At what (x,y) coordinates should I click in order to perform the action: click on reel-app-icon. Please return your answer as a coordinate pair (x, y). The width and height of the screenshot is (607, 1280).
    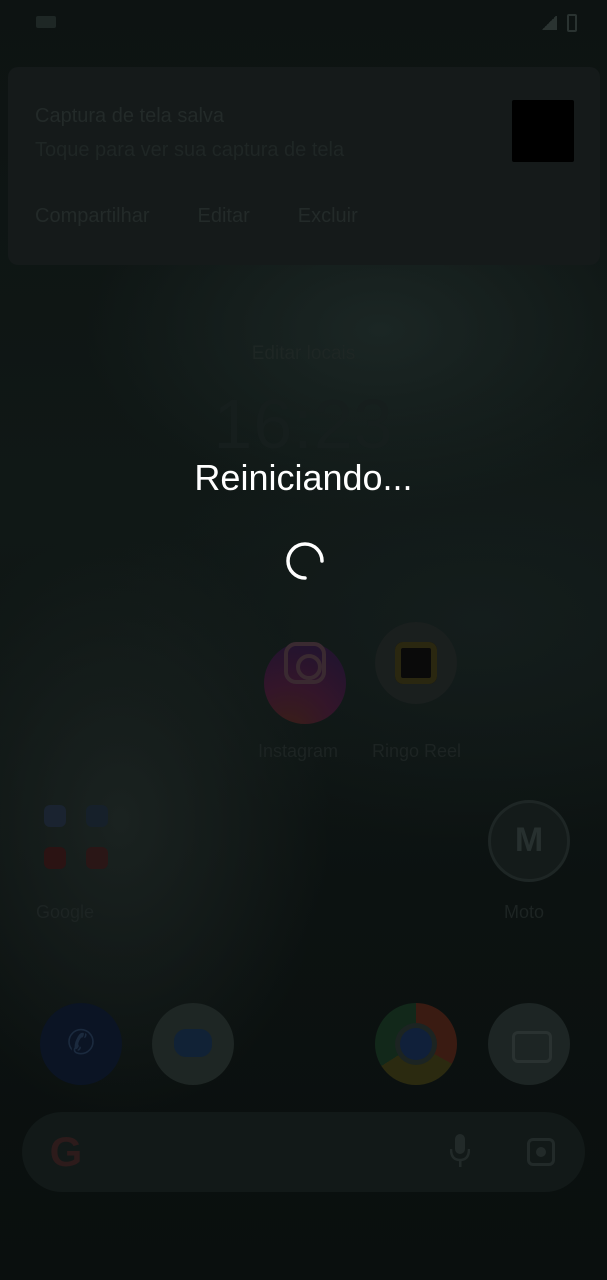
    Looking at the image, I should click on (416, 663).